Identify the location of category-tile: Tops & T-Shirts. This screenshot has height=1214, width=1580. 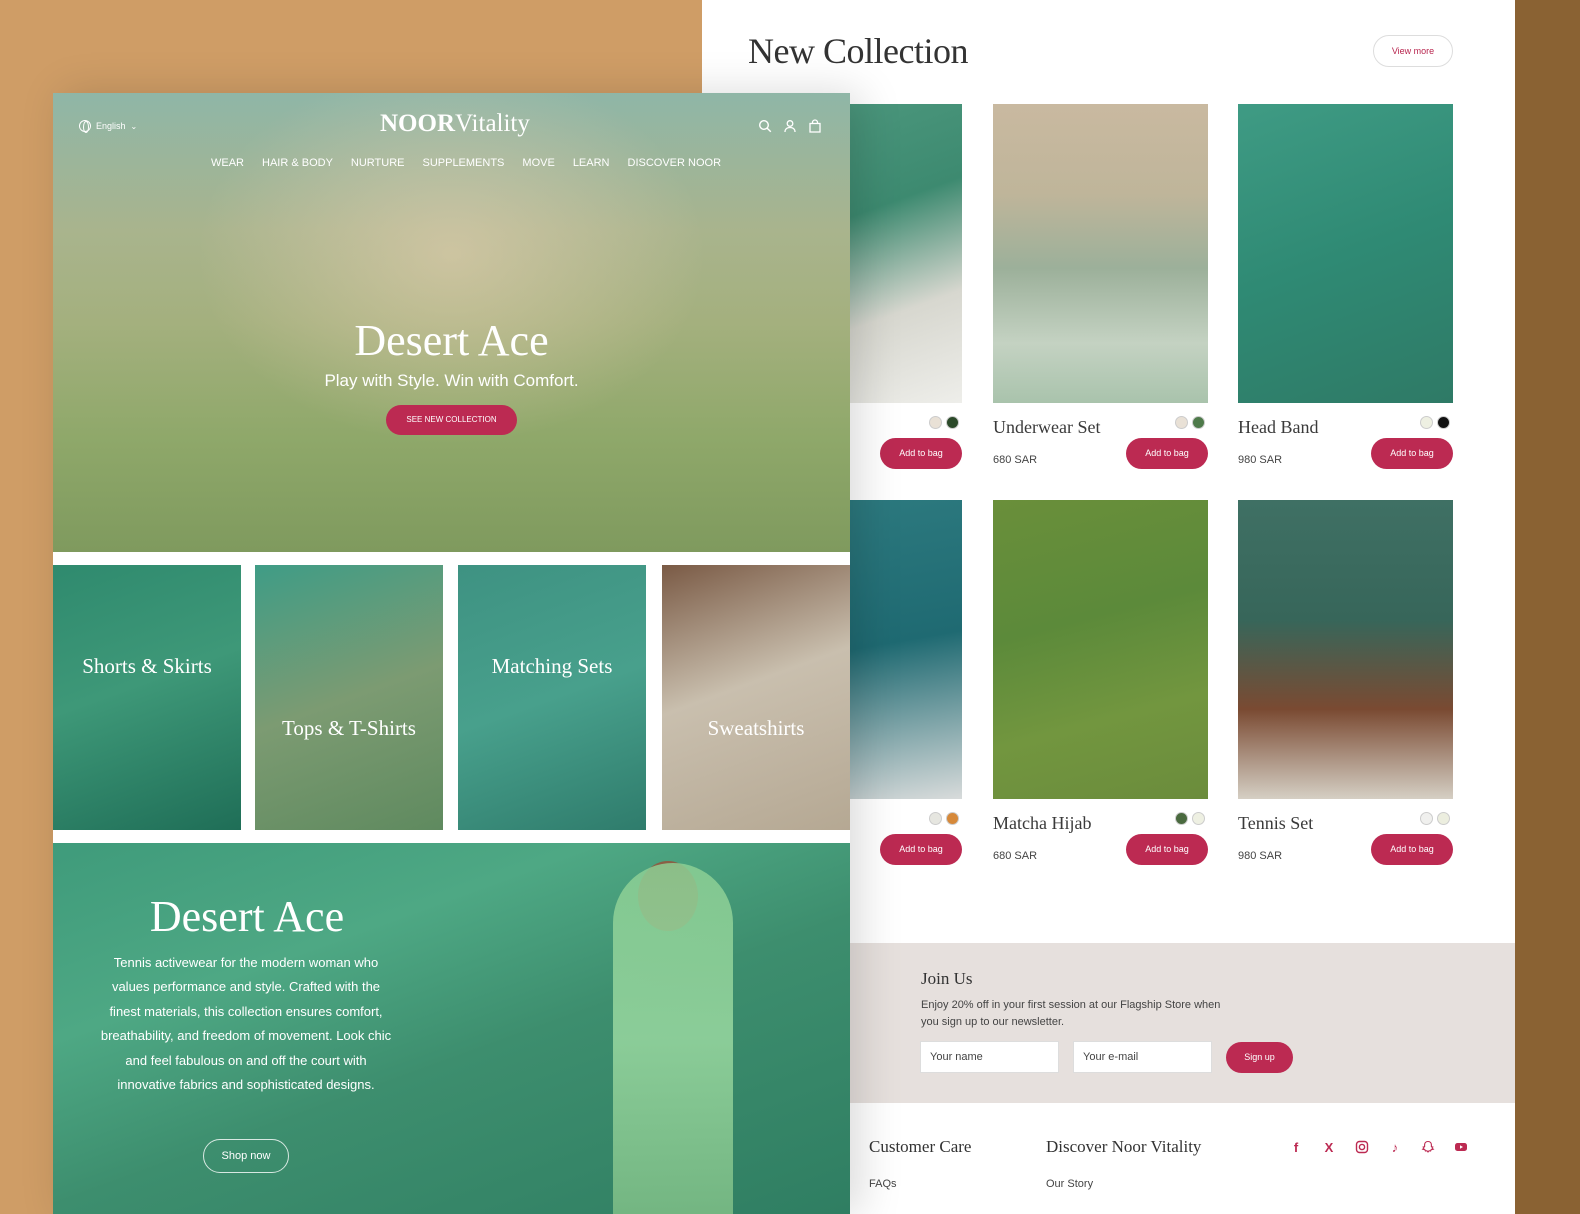
(349, 697).